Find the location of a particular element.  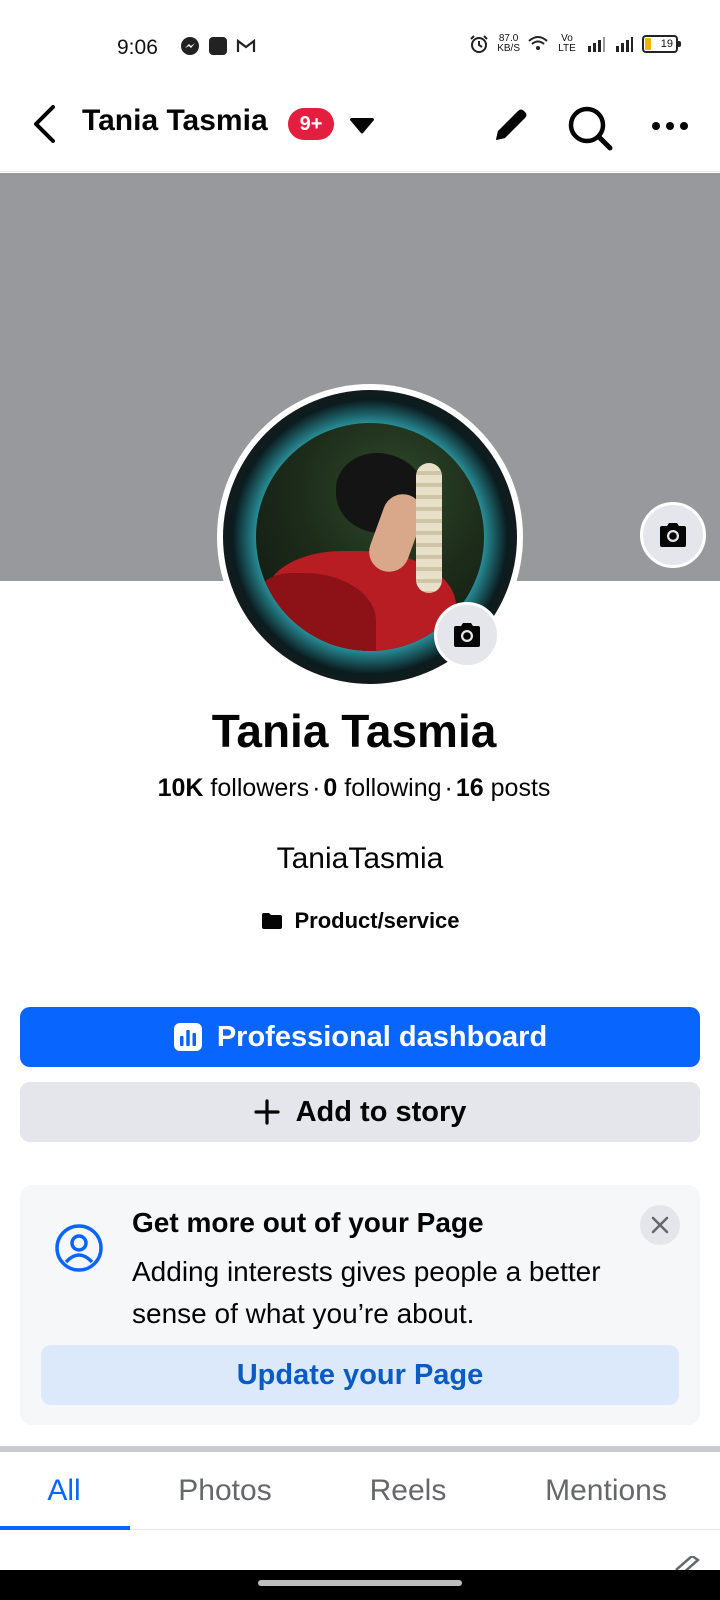

followers-count: 10K is located at coordinates (181, 788).